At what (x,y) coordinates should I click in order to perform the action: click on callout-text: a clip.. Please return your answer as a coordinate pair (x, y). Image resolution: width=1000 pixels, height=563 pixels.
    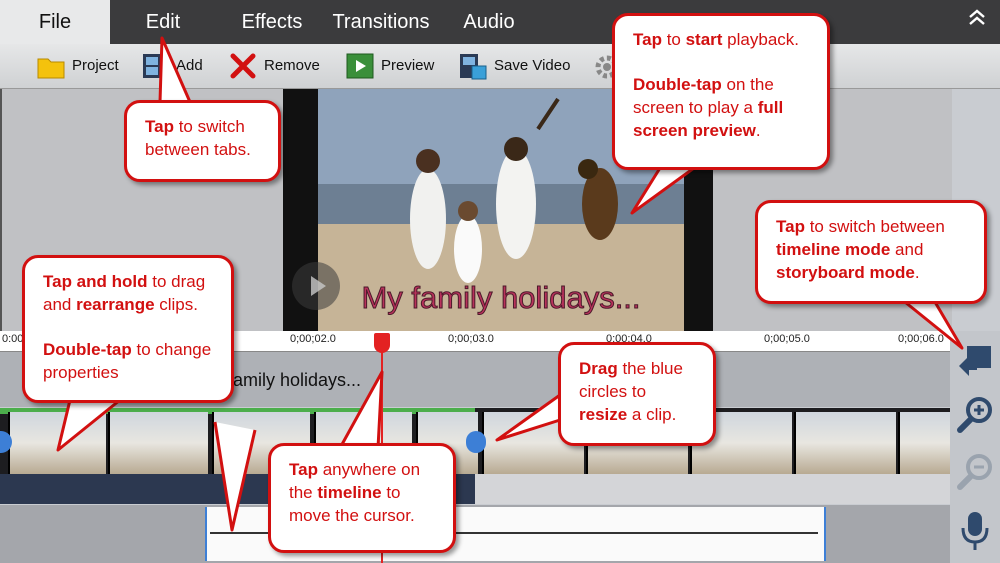
    Looking at the image, I should click on (652, 414).